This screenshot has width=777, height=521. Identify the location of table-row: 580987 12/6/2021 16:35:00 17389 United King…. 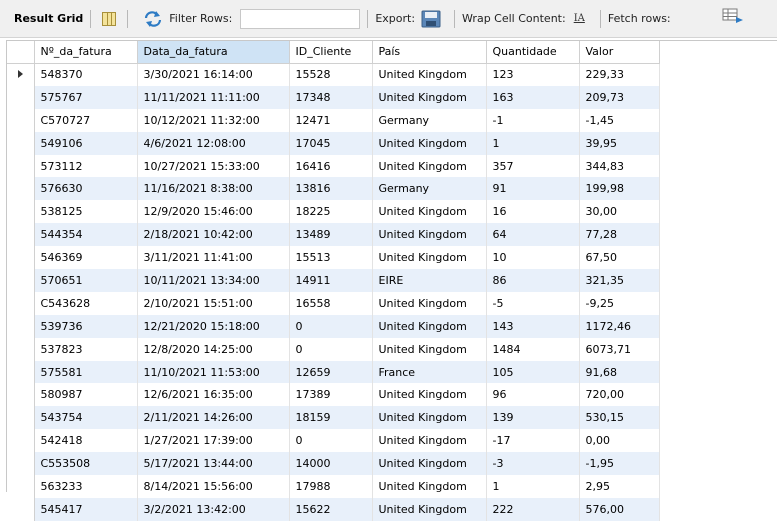
(333, 395).